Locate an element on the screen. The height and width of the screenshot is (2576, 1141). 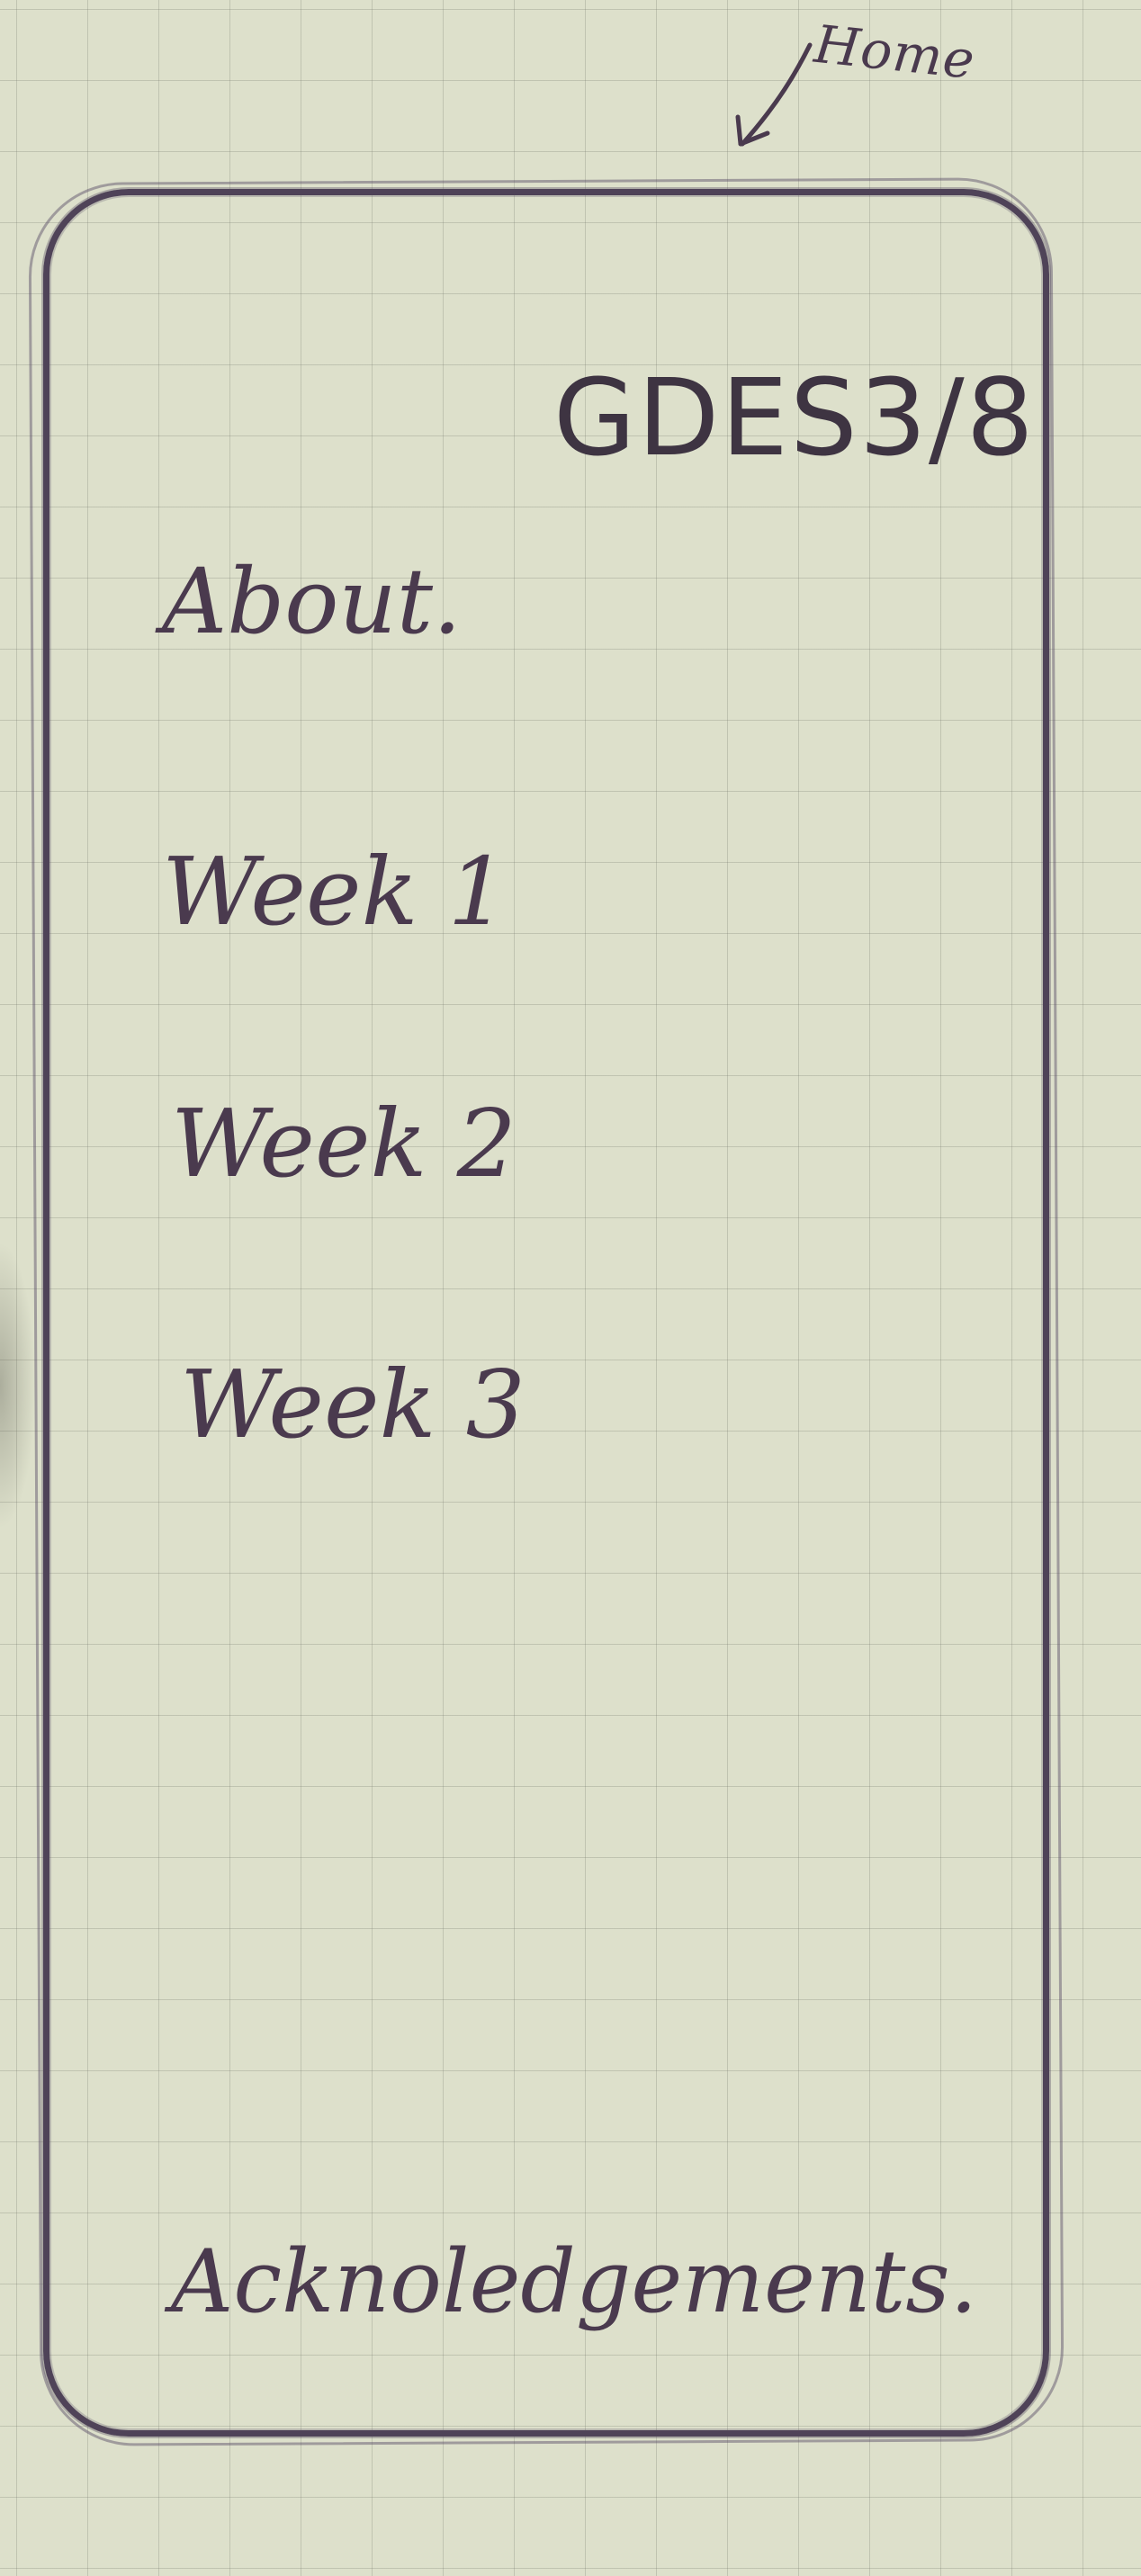
home-annotation: Home is located at coordinates (872, 83).